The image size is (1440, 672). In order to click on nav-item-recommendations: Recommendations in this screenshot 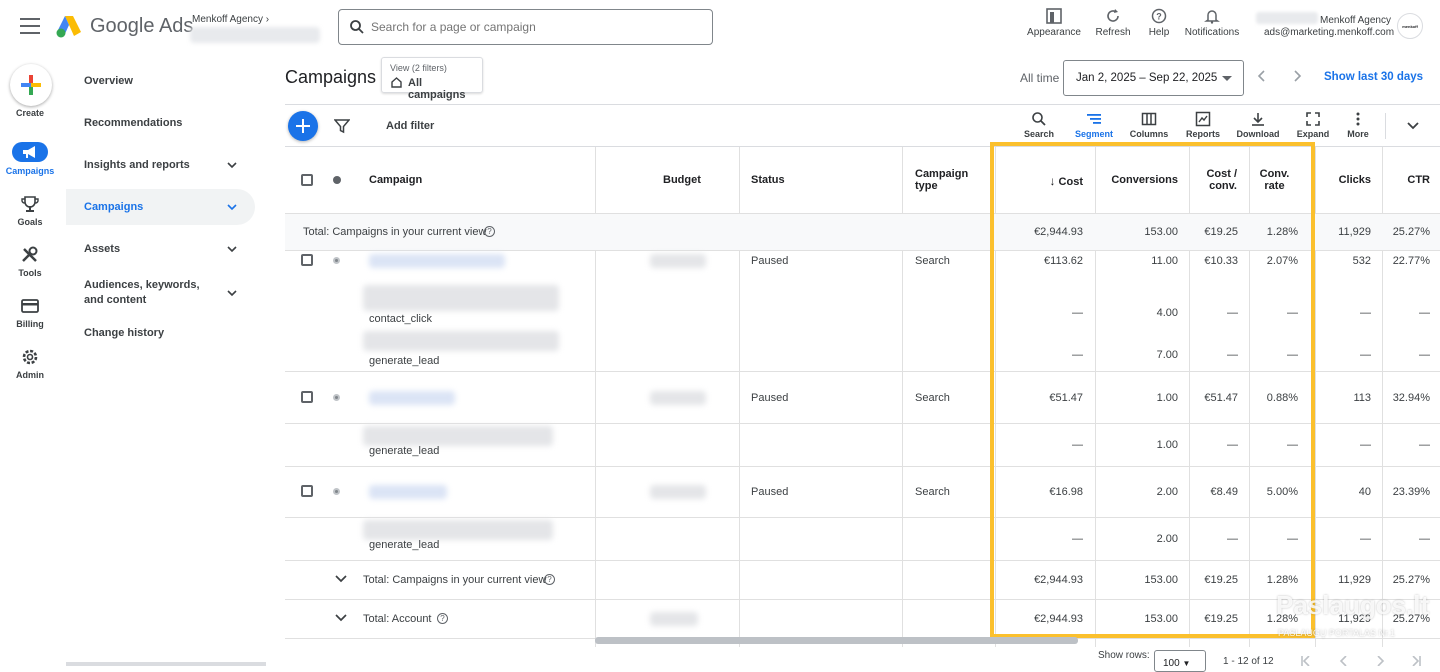, I will do `click(160, 123)`.